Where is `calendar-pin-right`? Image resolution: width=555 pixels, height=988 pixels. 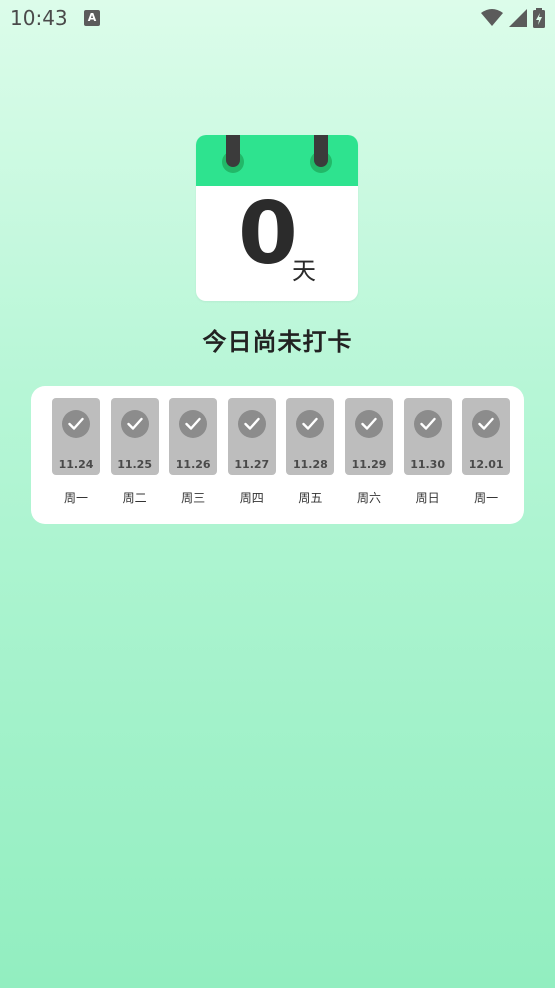
calendar-pin-right is located at coordinates (321, 151).